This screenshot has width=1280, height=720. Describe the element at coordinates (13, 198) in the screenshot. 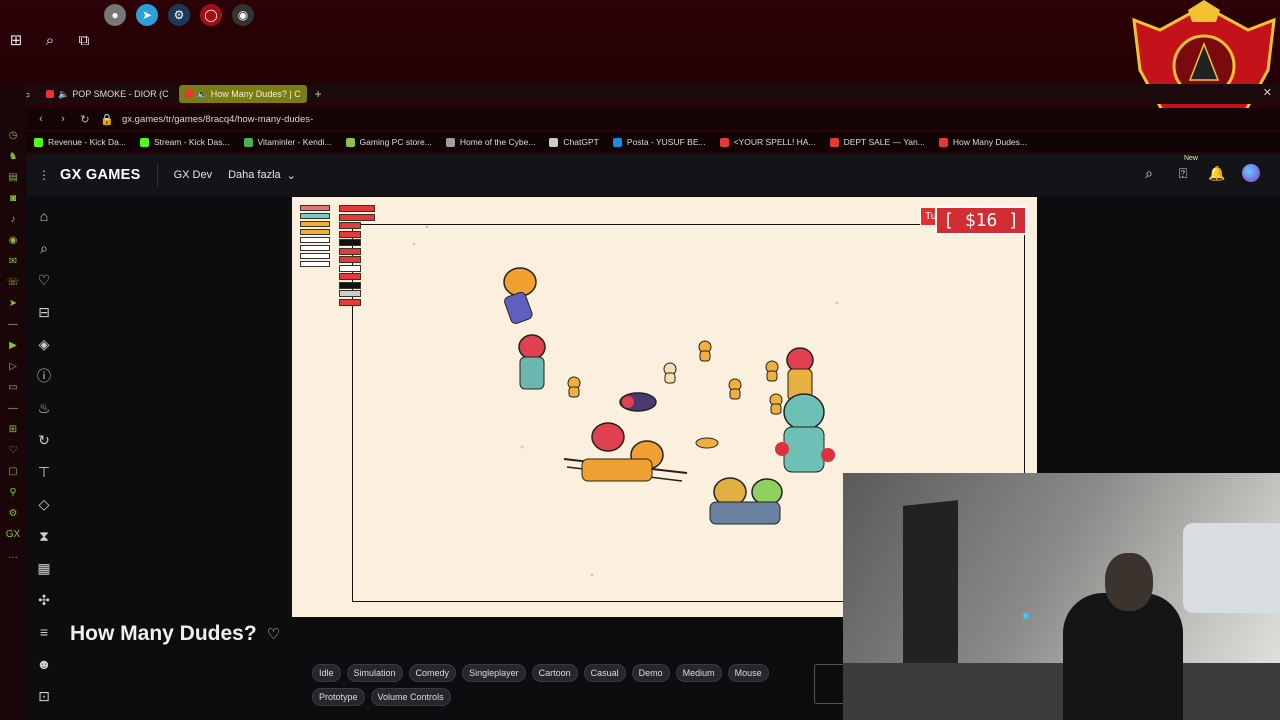

I see `discord-icon: ◙` at that location.